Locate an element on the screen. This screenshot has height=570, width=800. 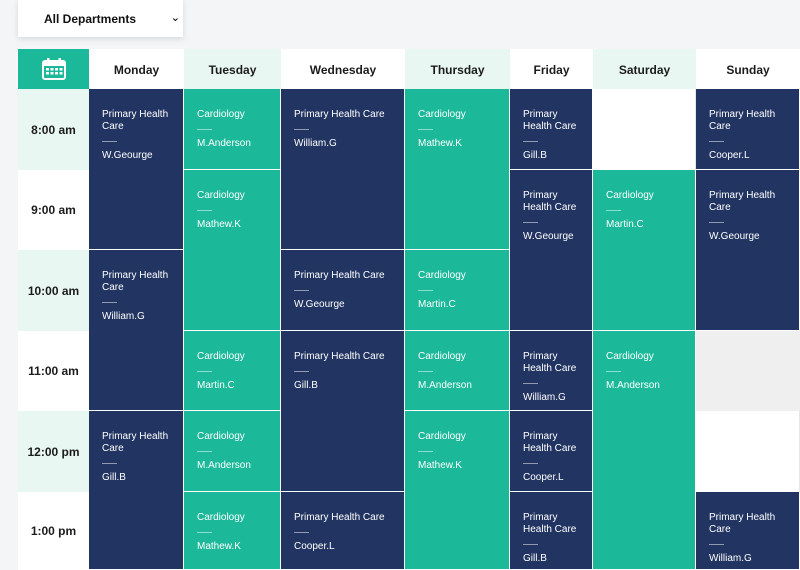
time-label: 11:00 am is located at coordinates (53, 371).